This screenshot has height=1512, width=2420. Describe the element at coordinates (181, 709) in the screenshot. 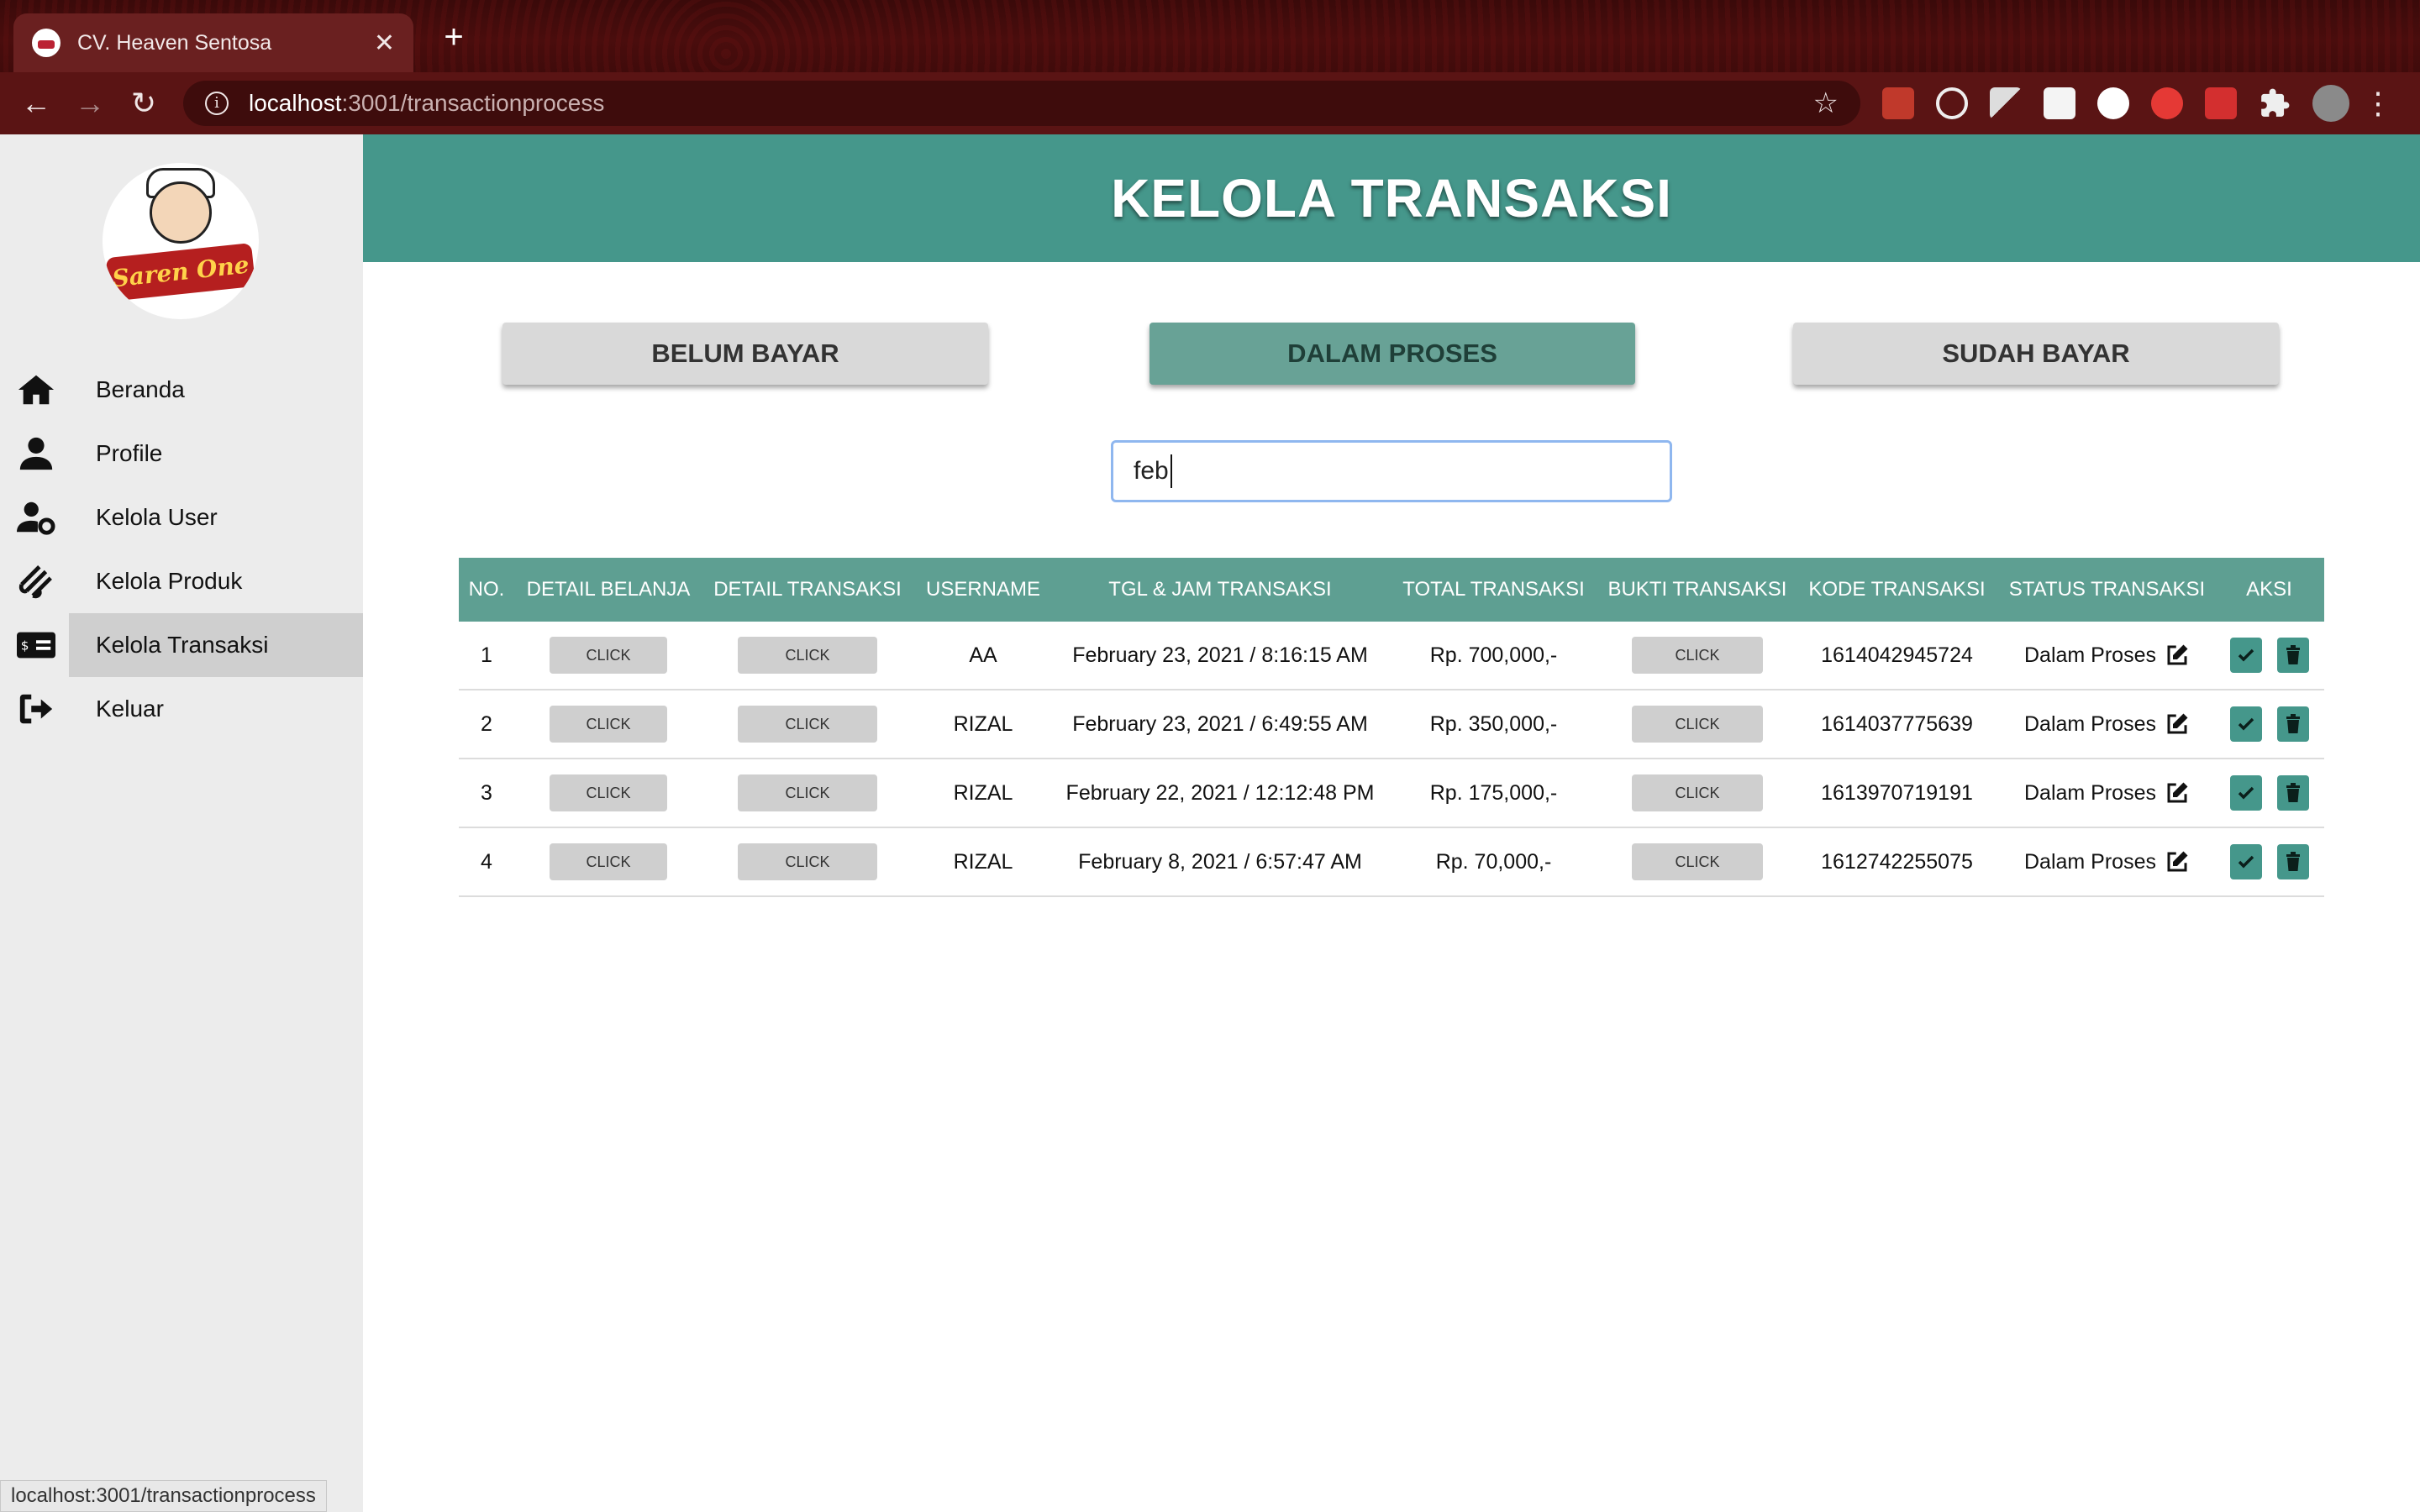

I see `sidebar-item-keluar: Keluar` at that location.